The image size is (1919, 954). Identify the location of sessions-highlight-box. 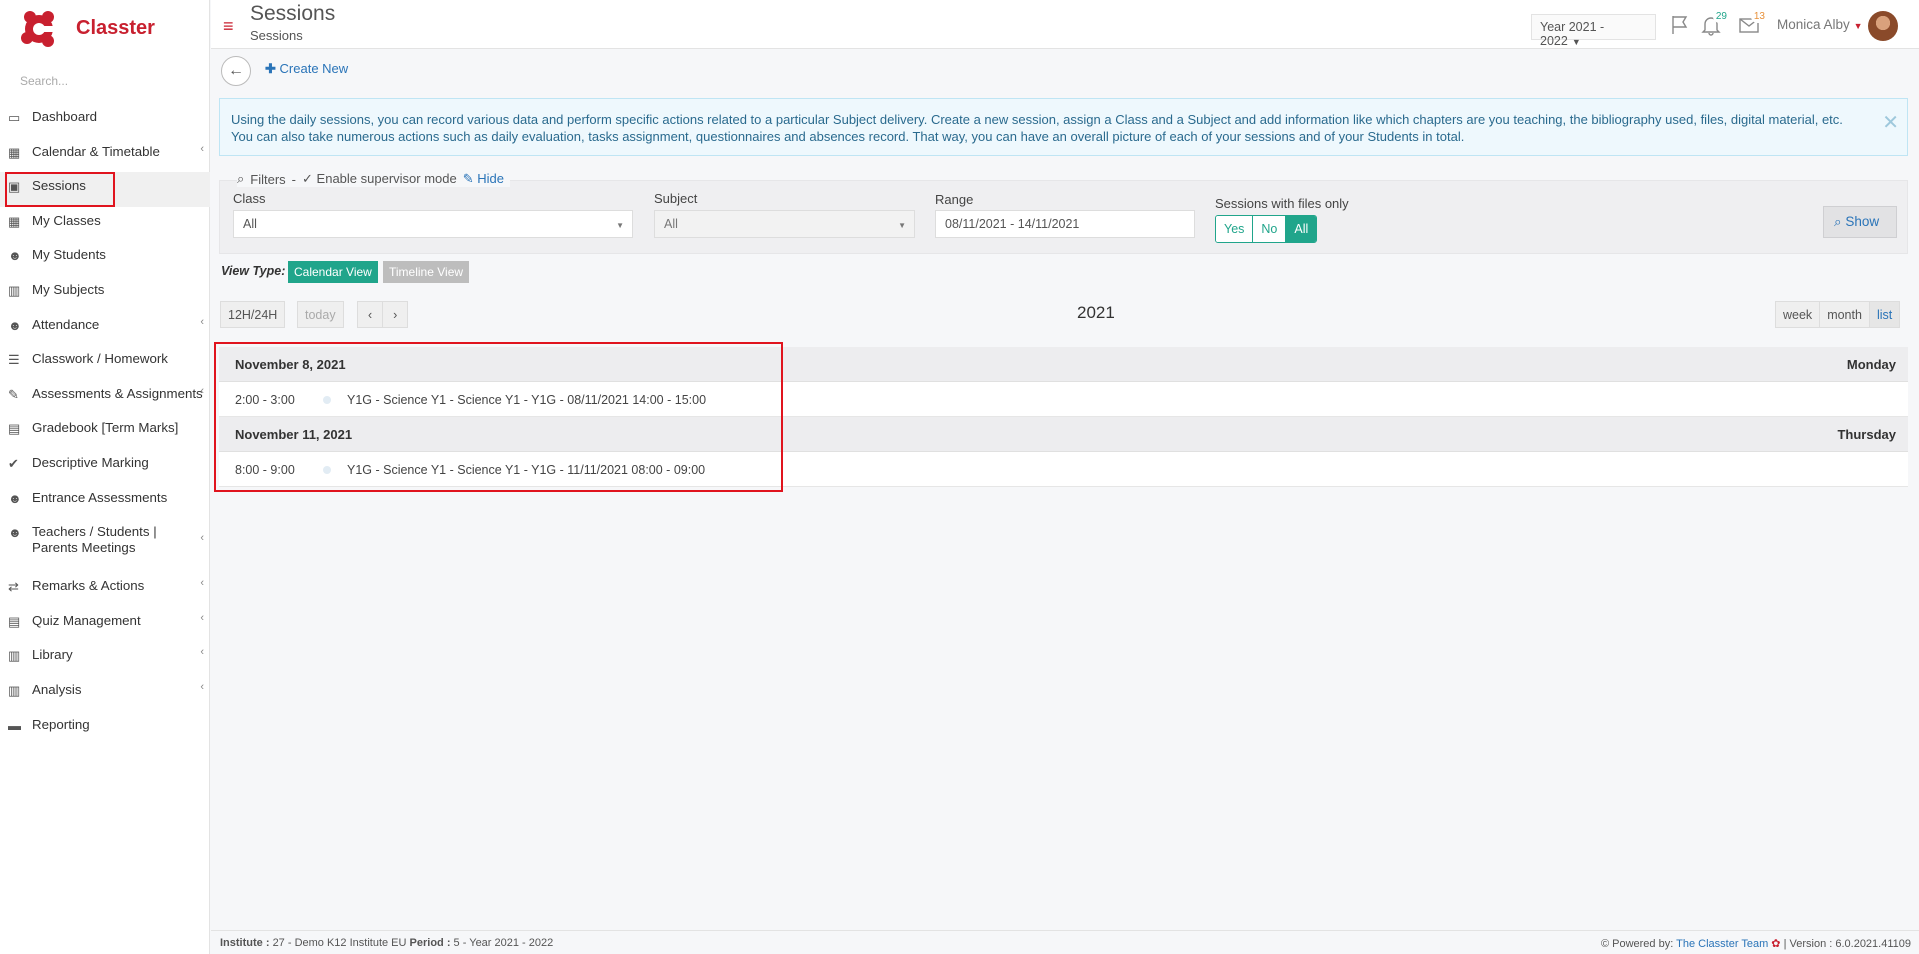
(498, 417).